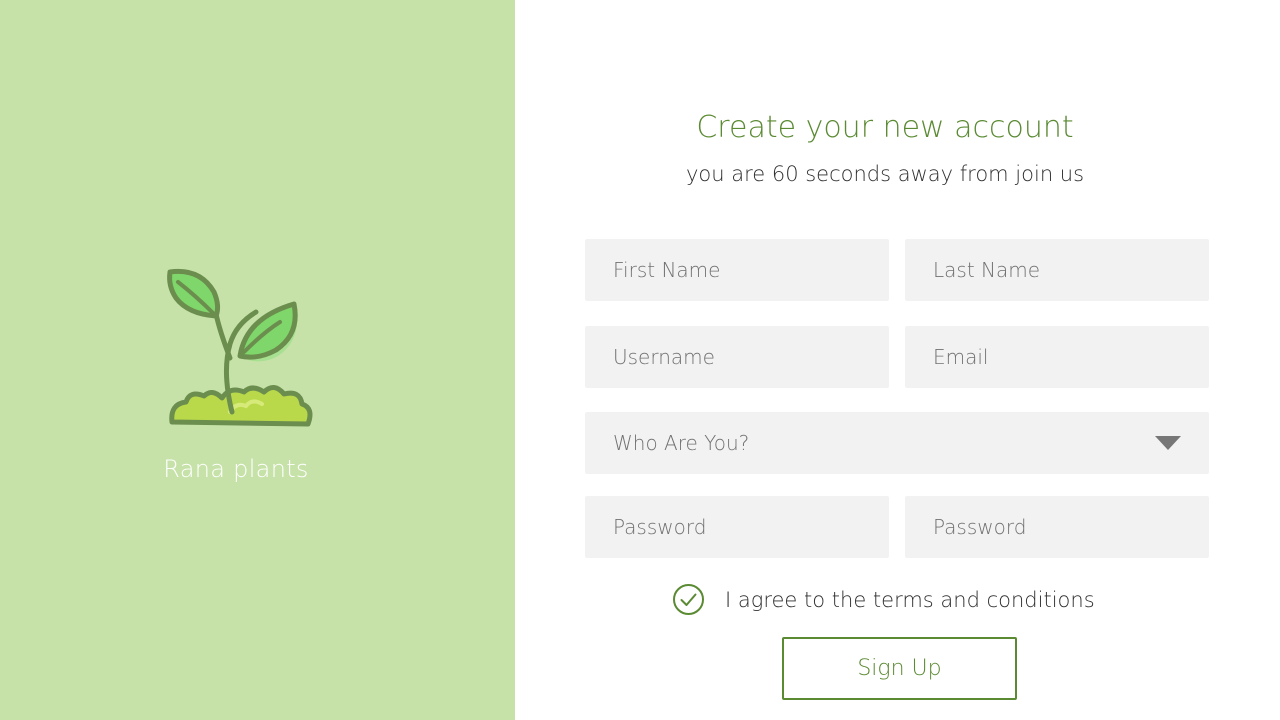  I want to click on terms-agreement: I agree to the terms and conditions, so click(883, 599).